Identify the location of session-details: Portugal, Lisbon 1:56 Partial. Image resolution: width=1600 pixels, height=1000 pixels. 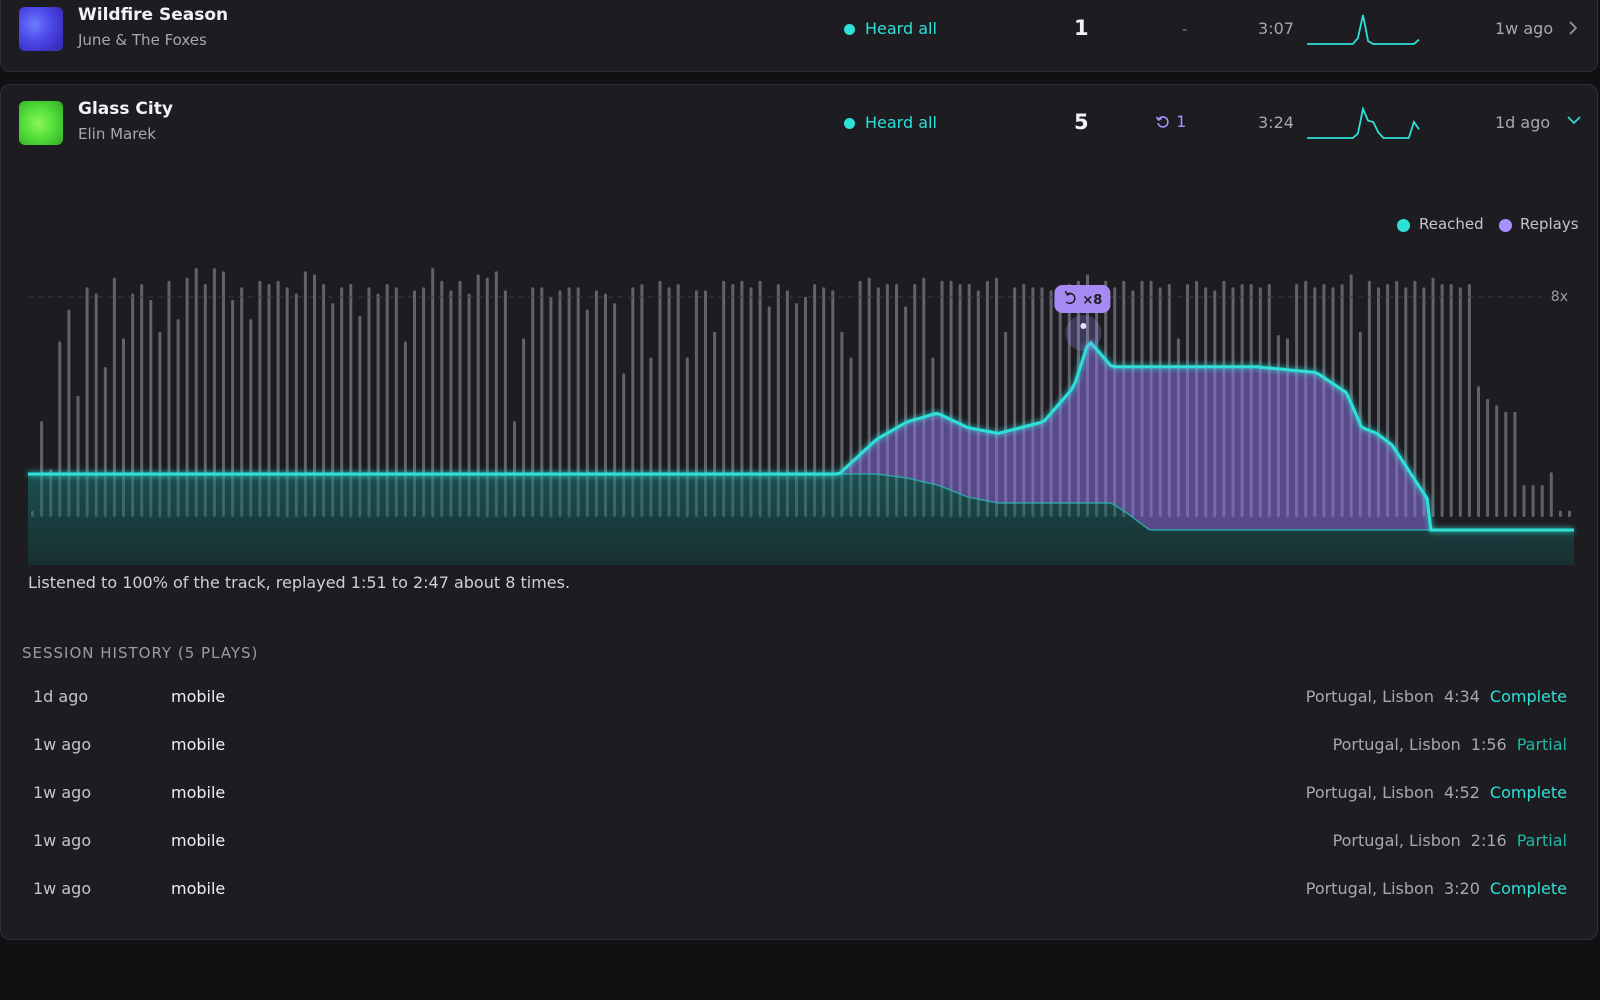
(1450, 744).